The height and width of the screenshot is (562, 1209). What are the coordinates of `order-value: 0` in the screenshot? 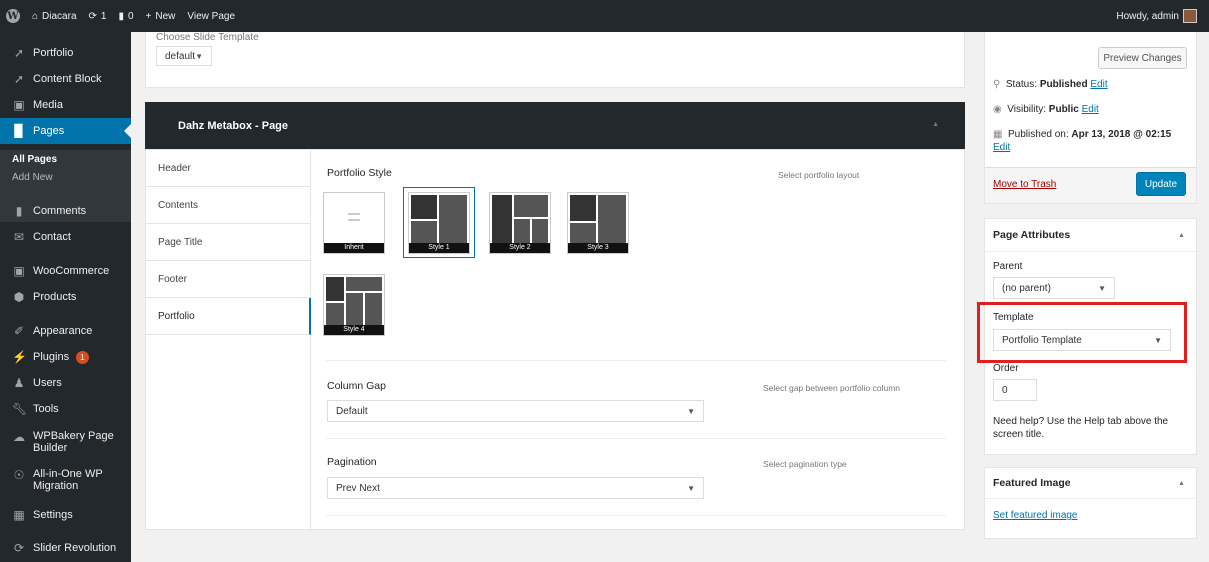 It's located at (1005, 390).